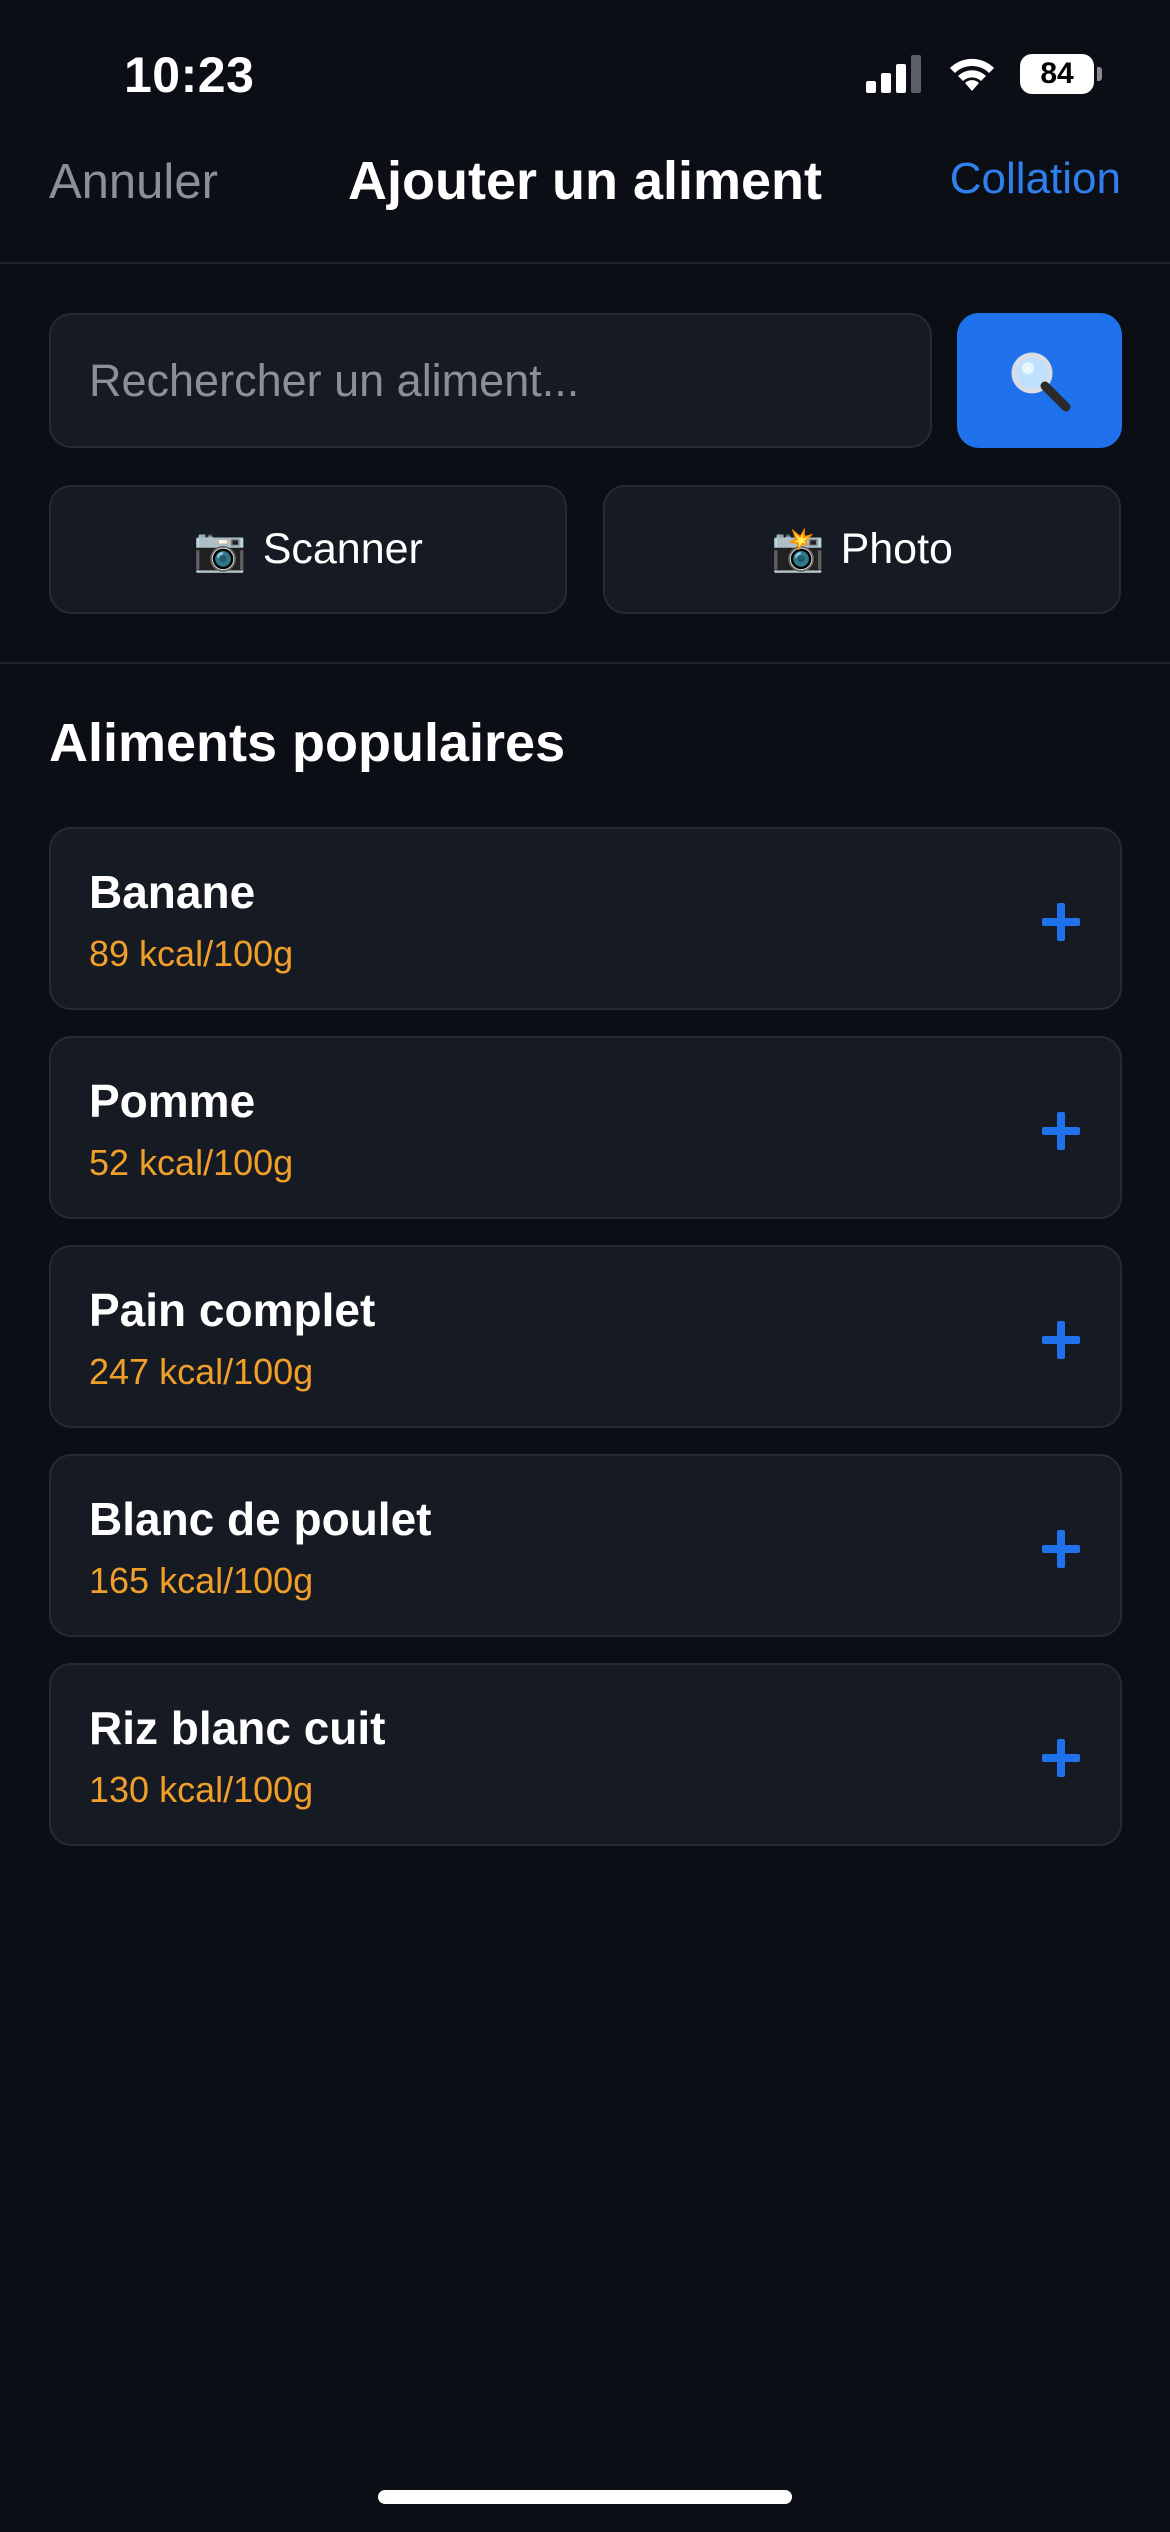  Describe the element at coordinates (260, 1519) in the screenshot. I see `food-name: Blanc de poulet` at that location.